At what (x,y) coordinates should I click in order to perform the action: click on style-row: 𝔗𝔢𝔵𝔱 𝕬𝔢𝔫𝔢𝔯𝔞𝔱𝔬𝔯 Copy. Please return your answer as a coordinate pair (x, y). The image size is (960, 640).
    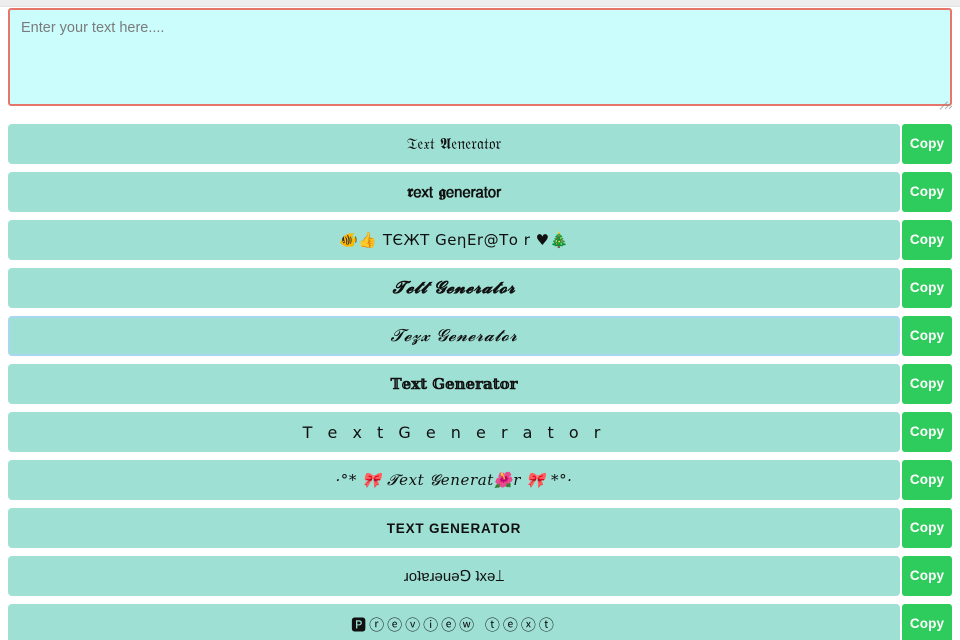
    Looking at the image, I should click on (480, 144).